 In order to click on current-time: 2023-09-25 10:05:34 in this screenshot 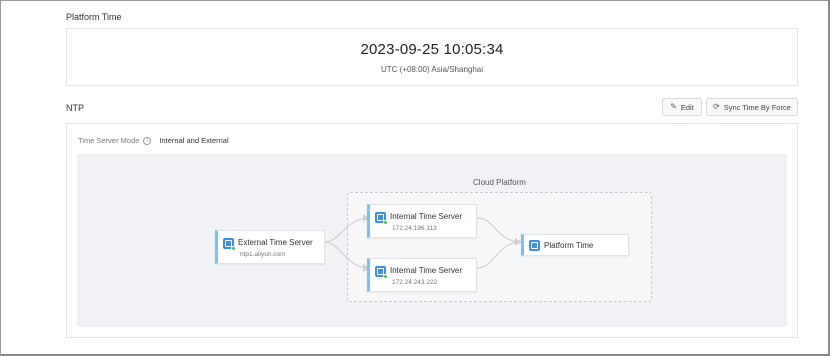, I will do `click(432, 49)`.